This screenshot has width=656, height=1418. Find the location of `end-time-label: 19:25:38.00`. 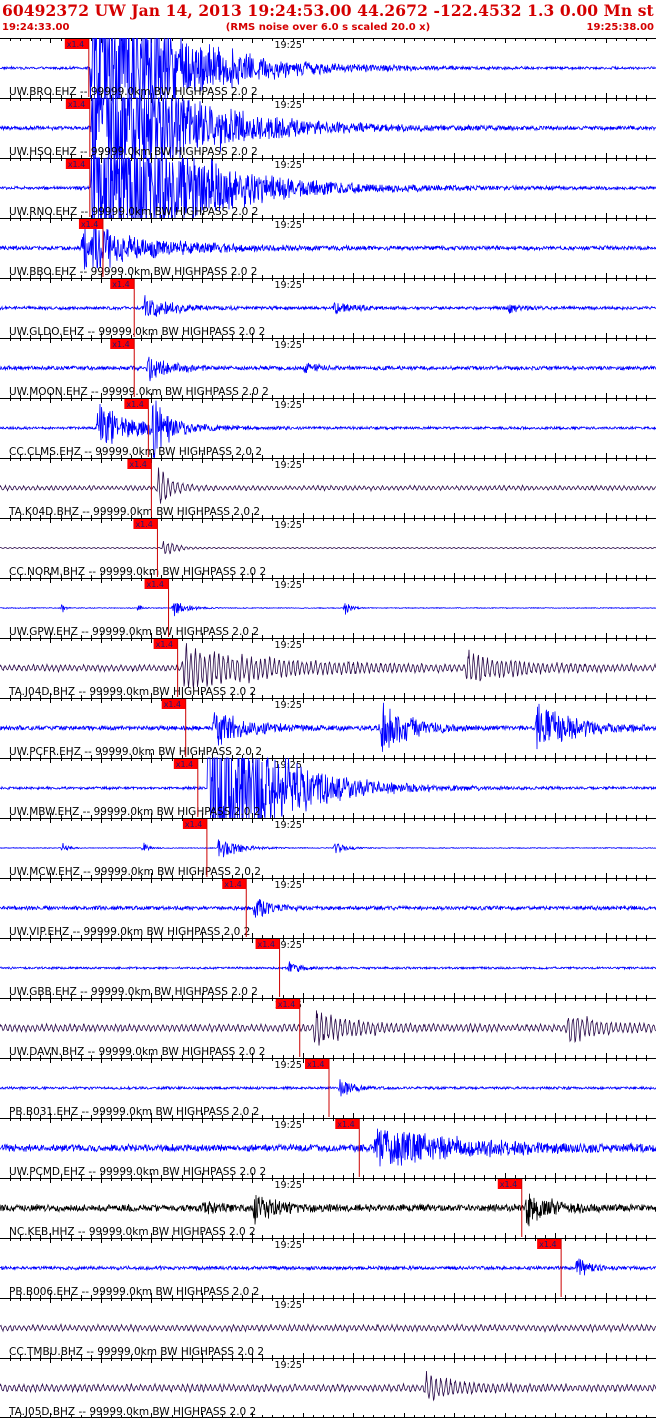

end-time-label: 19:25:38.00 is located at coordinates (620, 27).